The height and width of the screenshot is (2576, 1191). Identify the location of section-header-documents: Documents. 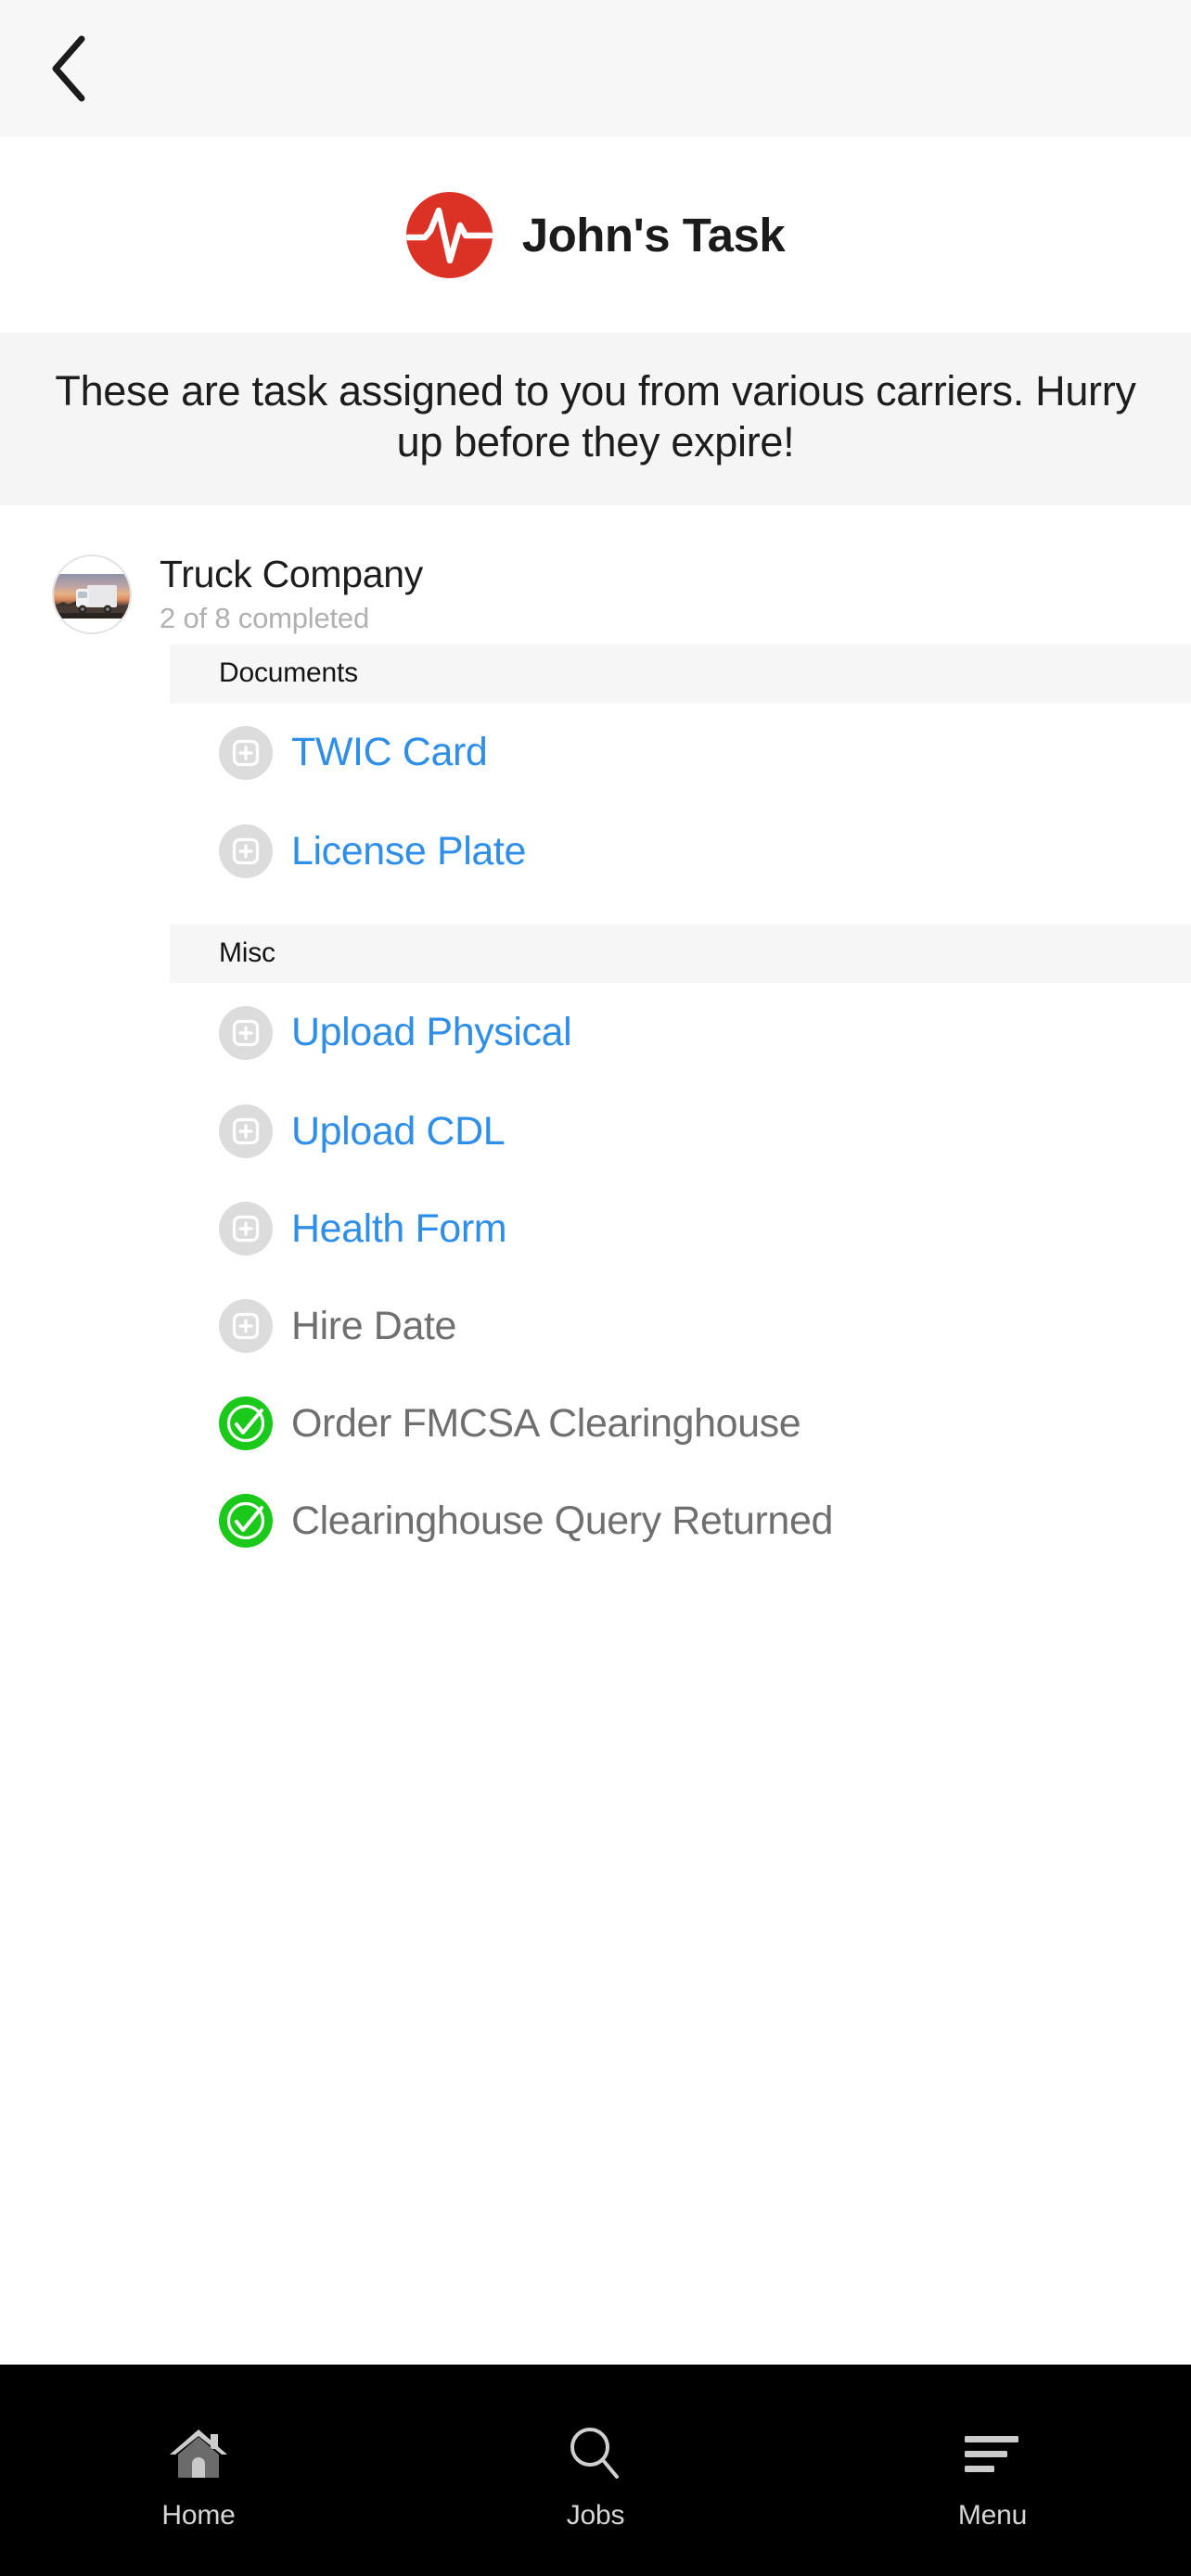
(680, 673).